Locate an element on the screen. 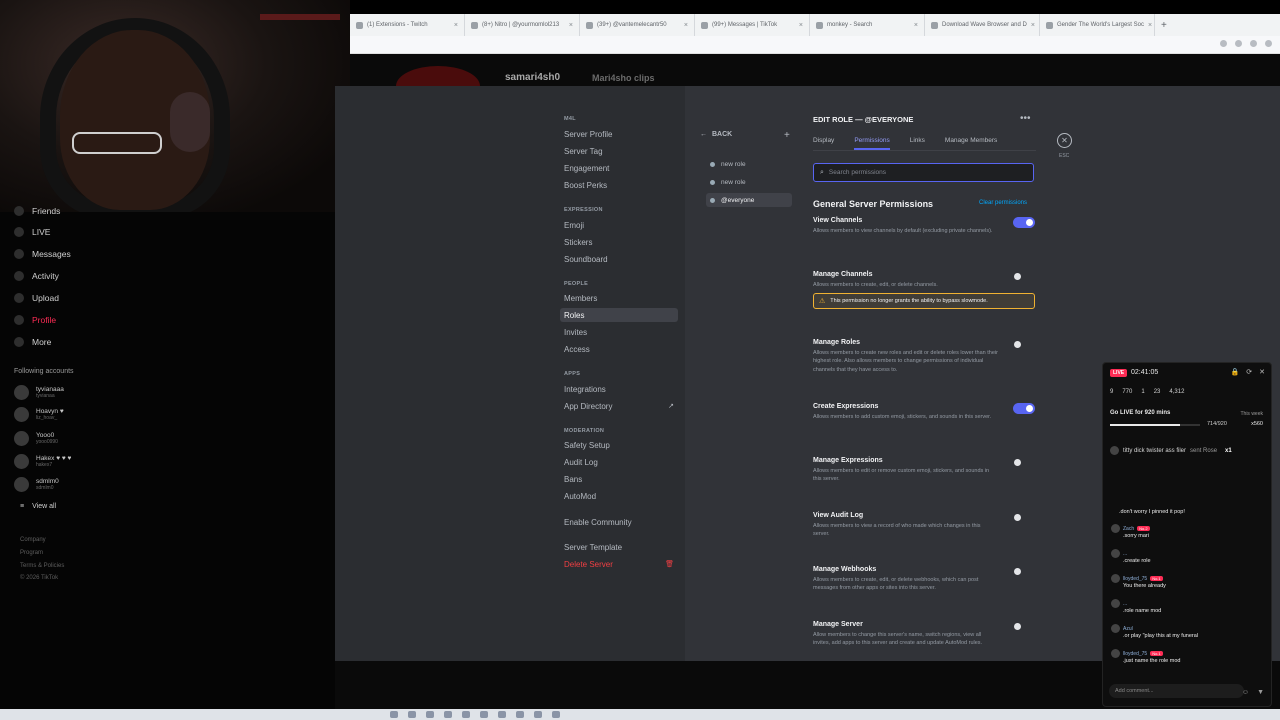 This screenshot has height=720, width=1280. following-account: Yooo0 yooo0990 is located at coordinates (36, 438).